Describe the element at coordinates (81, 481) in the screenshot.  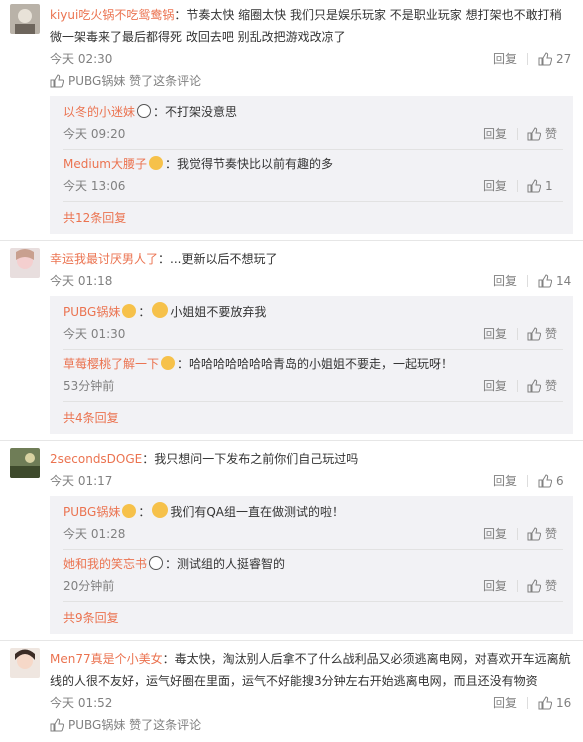
I see `comment-time: 今天 01:17` at that location.